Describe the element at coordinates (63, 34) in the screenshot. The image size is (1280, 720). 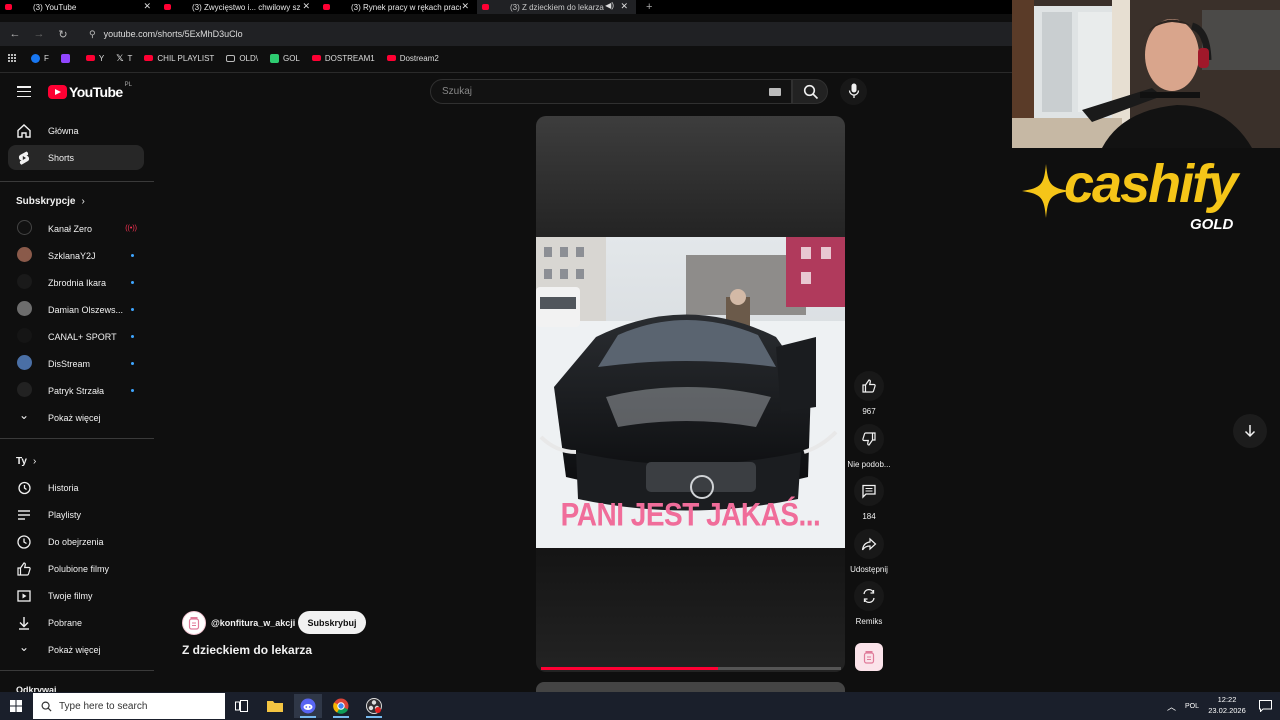
I see `reload-icon: ↻` at that location.